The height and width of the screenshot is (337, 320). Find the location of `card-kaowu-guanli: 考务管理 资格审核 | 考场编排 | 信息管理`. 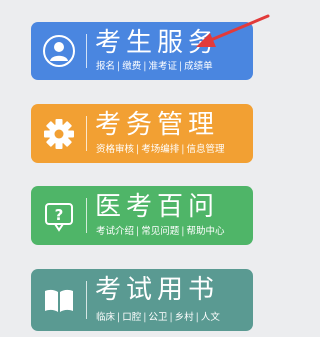

card-kaowu-guanli: 考务管理 资格审核 | 考场编排 | 信息管理 is located at coordinates (142, 133).